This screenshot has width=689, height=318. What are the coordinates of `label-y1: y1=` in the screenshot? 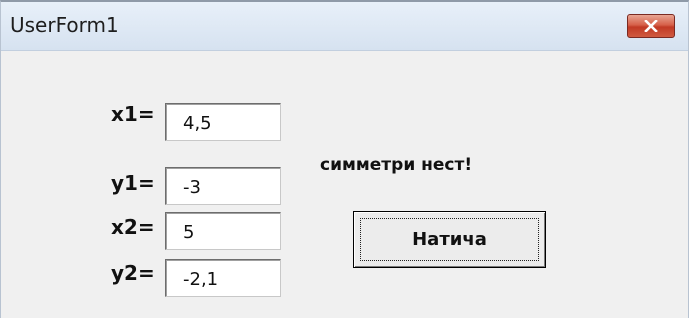 It's located at (133, 183).